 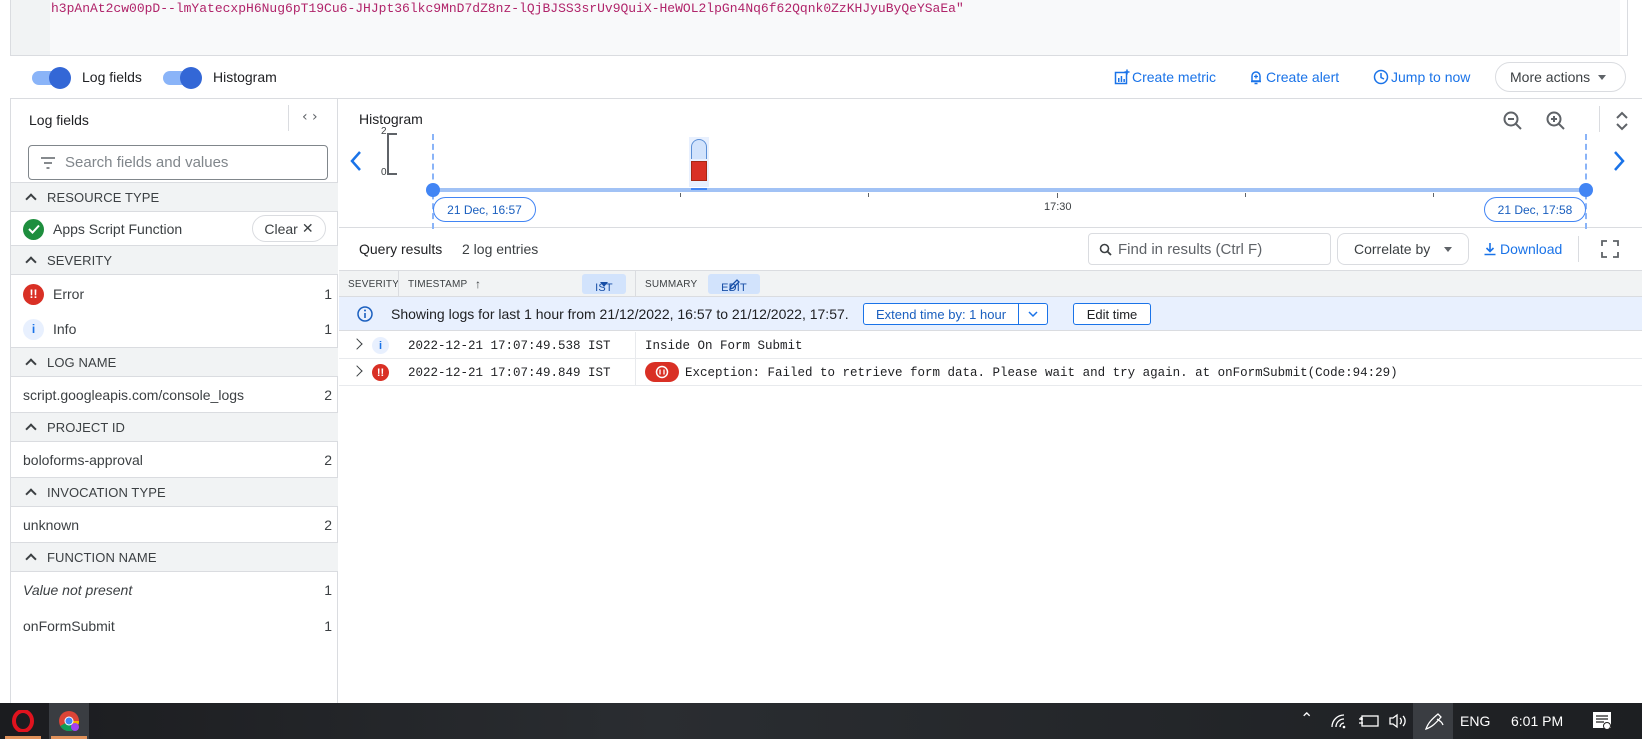 What do you see at coordinates (1112, 314) in the screenshot?
I see `edit-time-button: Edit time` at bounding box center [1112, 314].